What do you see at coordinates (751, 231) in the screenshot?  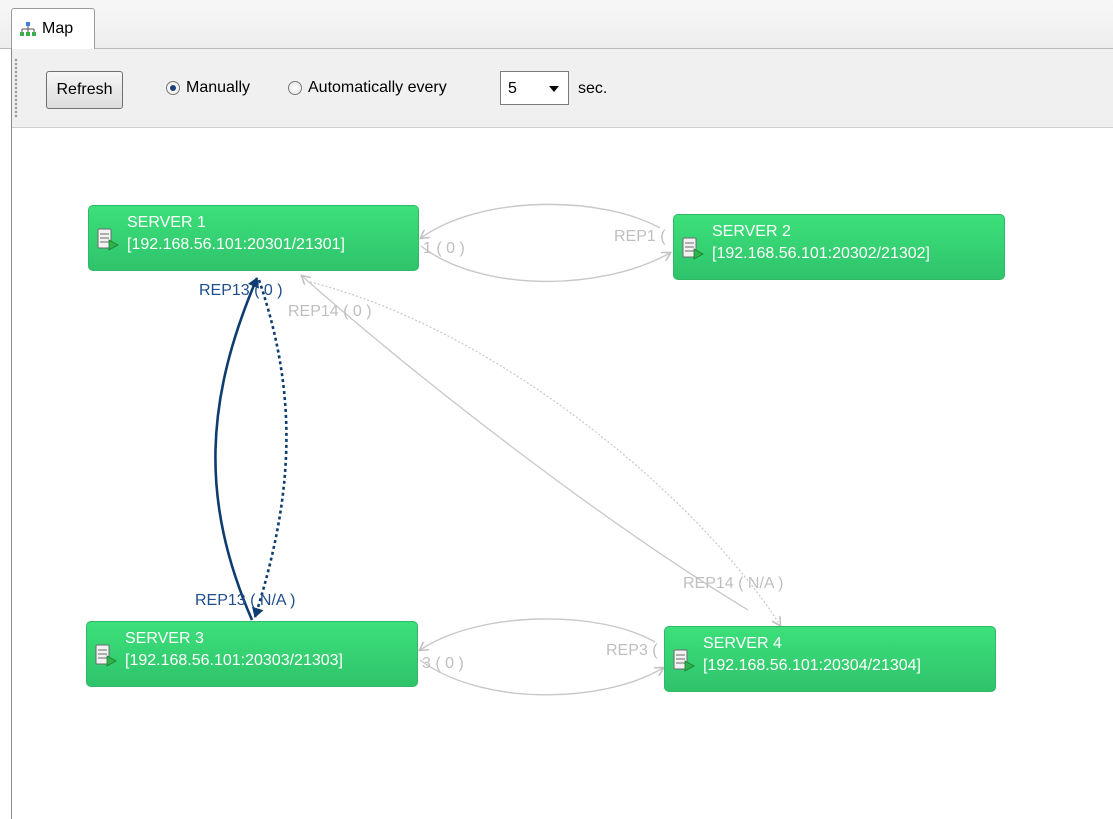 I see `server-name: SERVER 2` at bounding box center [751, 231].